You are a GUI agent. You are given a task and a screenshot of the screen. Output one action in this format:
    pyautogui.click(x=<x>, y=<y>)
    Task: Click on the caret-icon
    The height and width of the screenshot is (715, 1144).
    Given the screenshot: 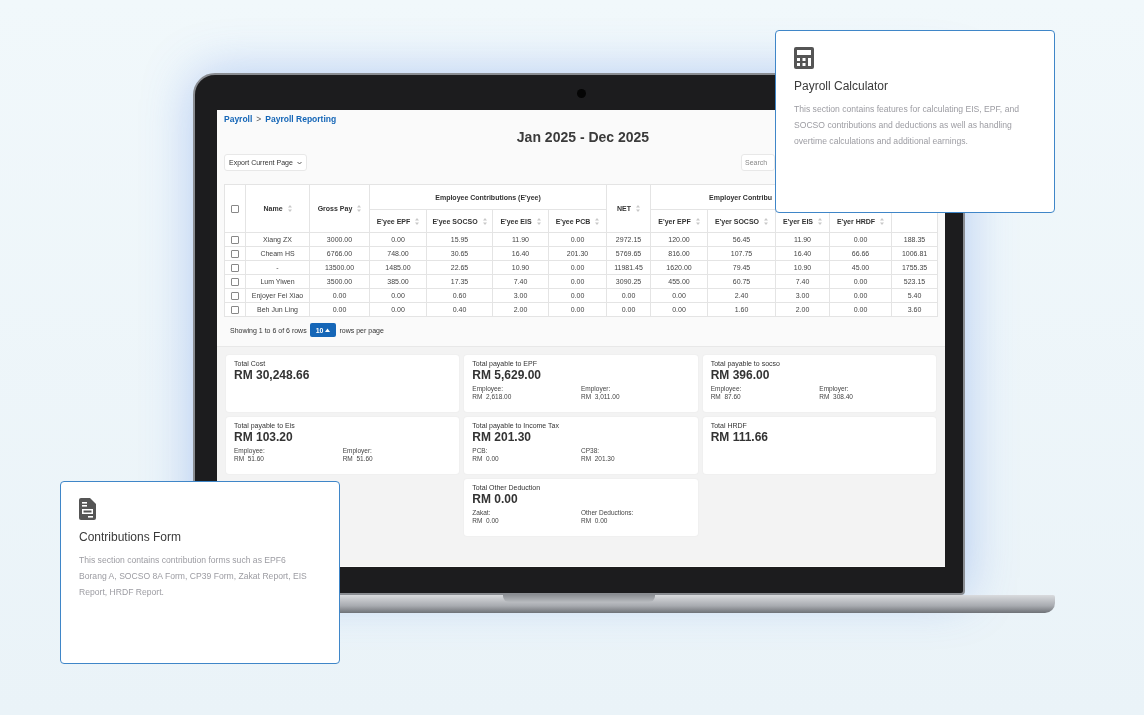 What is the action you would take?
    pyautogui.click(x=328, y=330)
    